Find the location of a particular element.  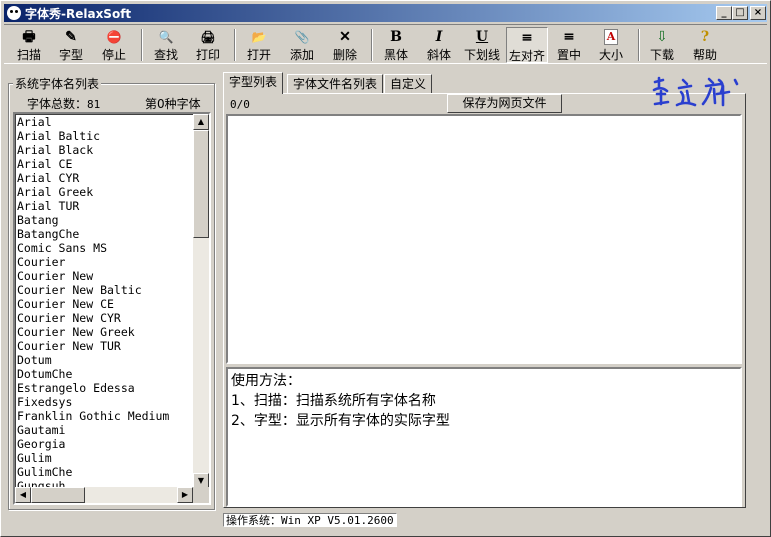

save-as-webpage-button: 保存为网页文件 is located at coordinates (504, 103).